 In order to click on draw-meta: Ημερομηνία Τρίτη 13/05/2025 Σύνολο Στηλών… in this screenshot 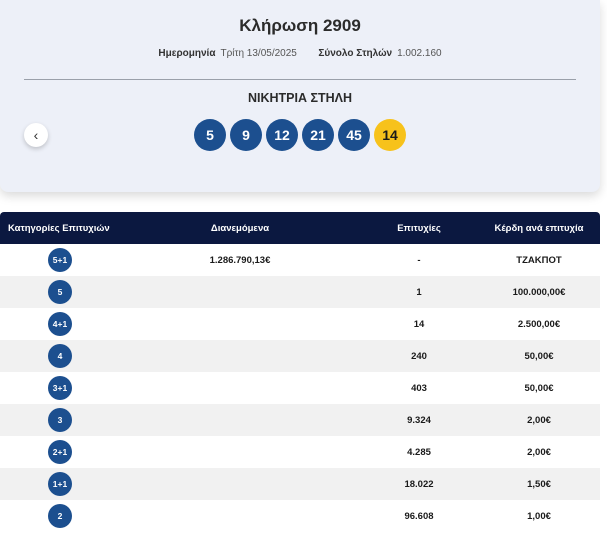, I will do `click(300, 53)`.